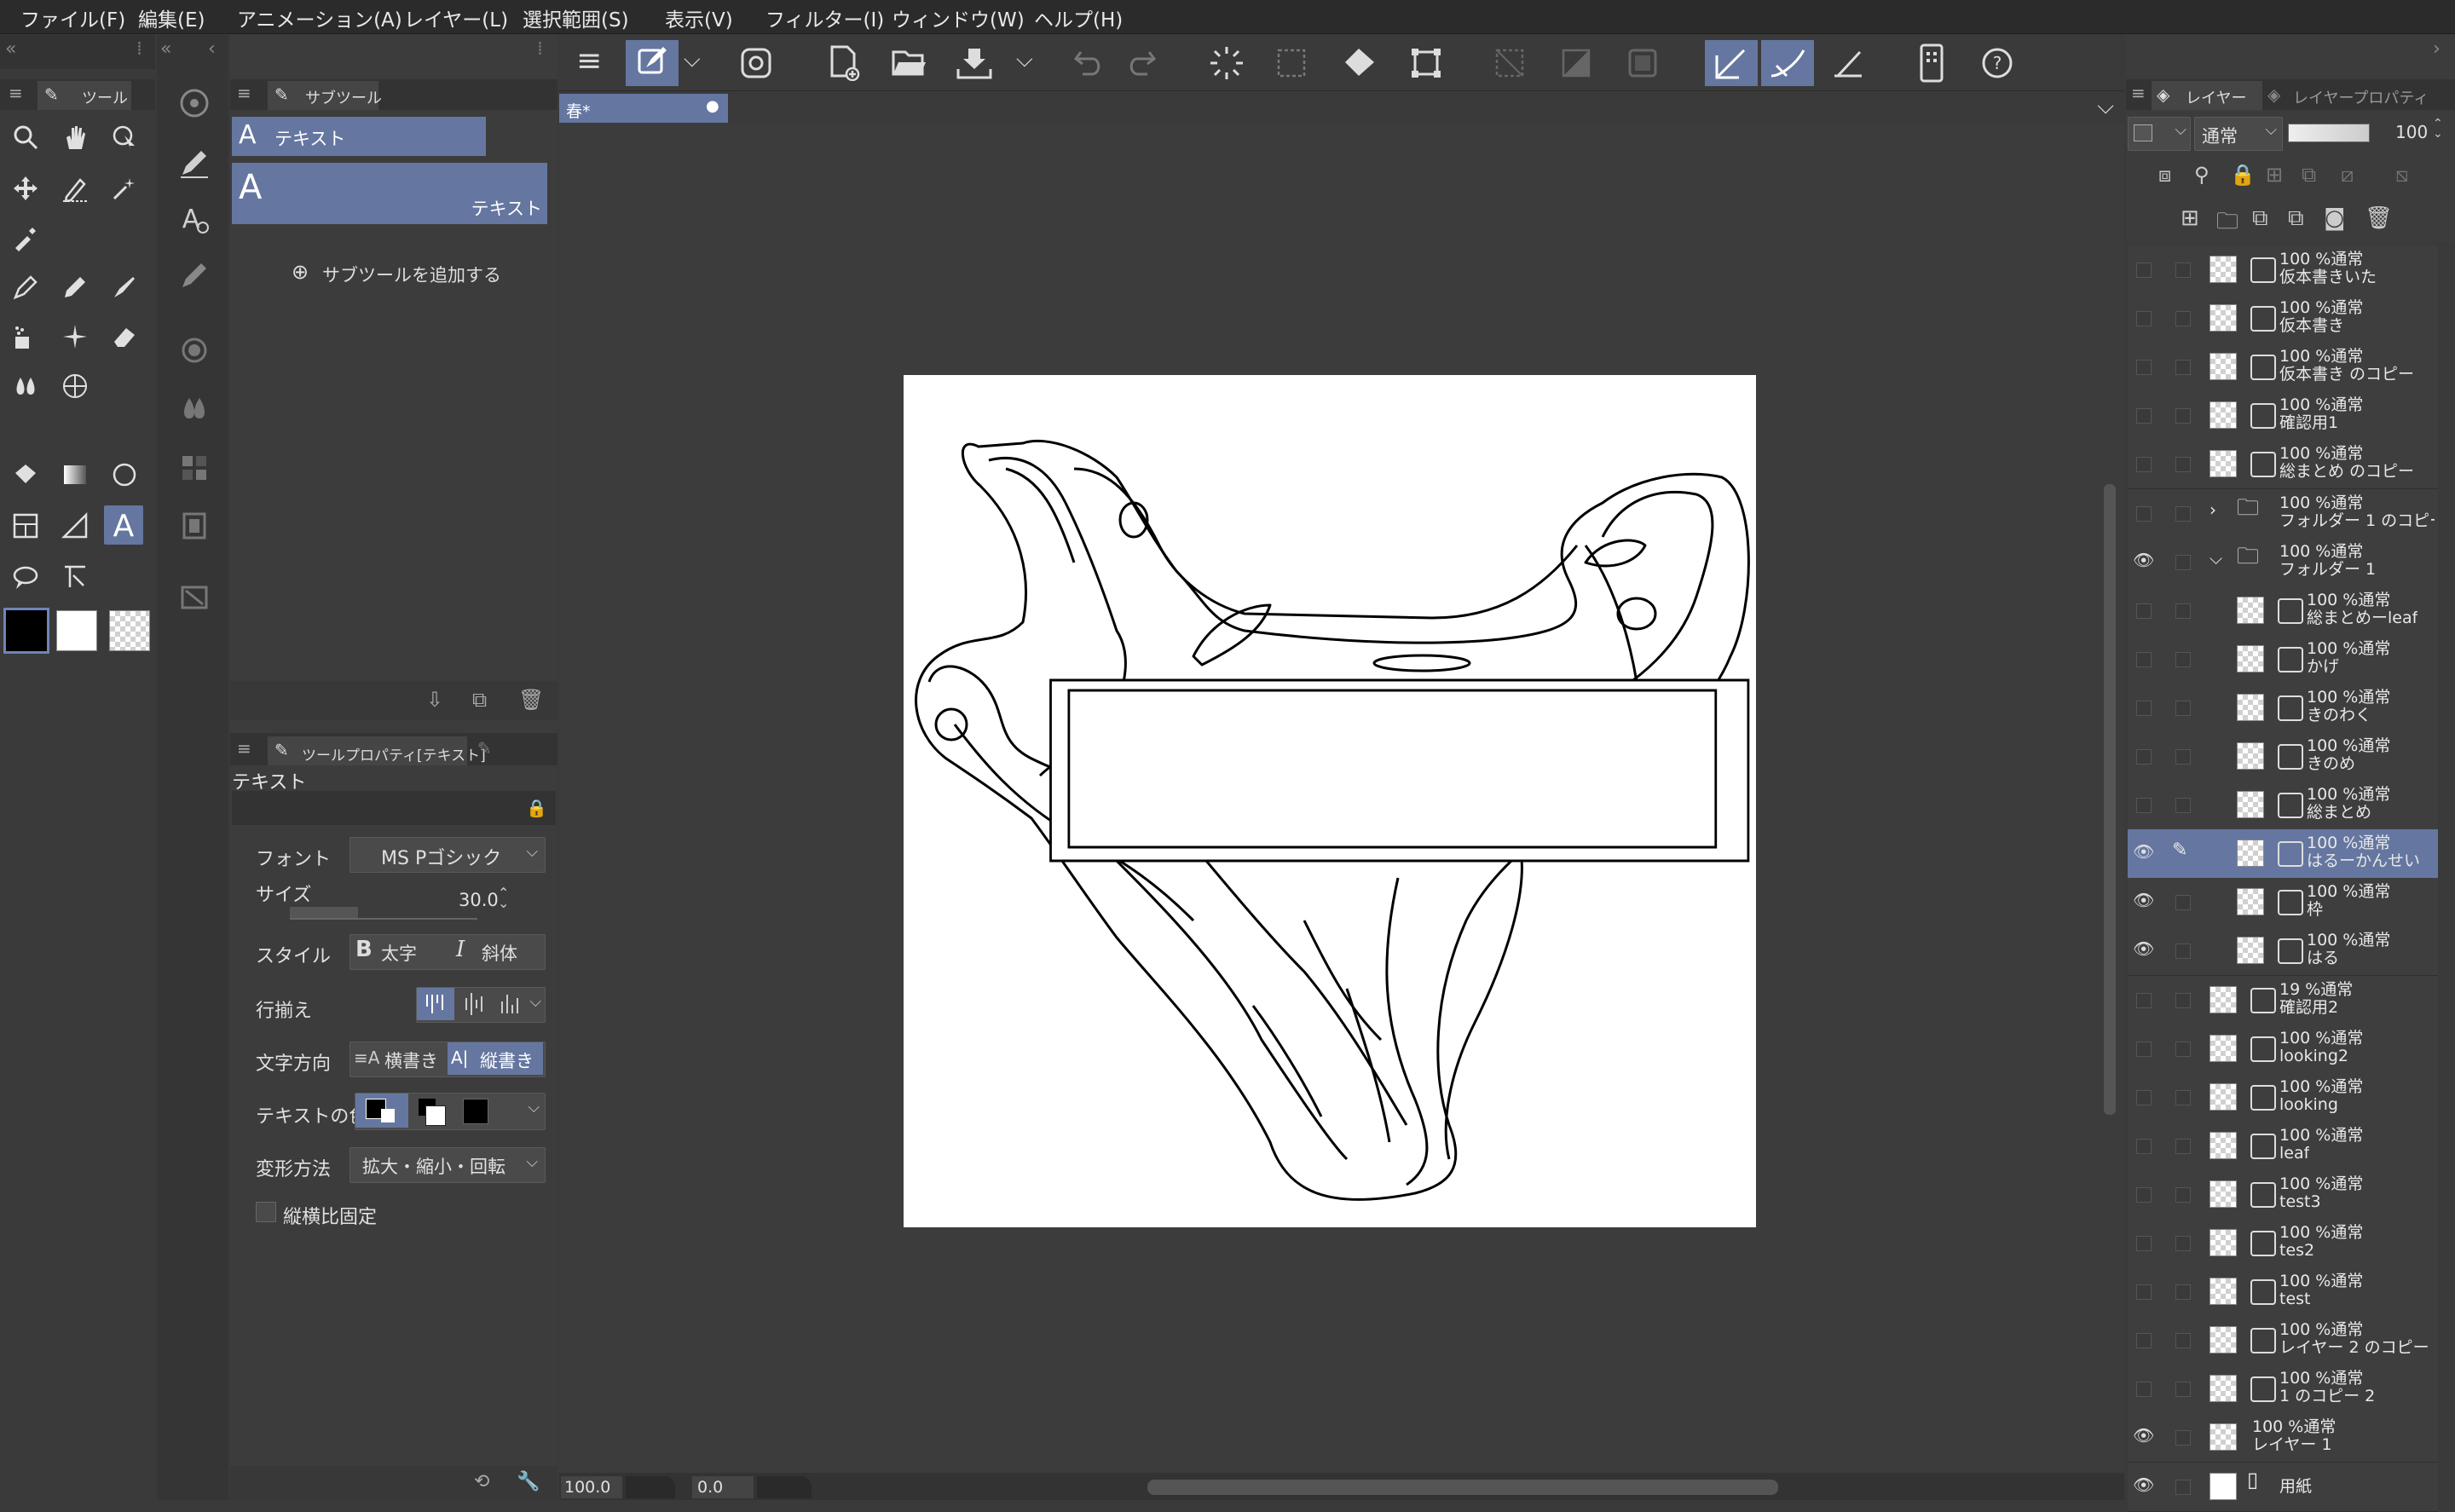 This screenshot has width=2455, height=1512. I want to click on layer-row: › 🗀 100 %通常 フォルダー 1 のコピー, so click(2283, 514).